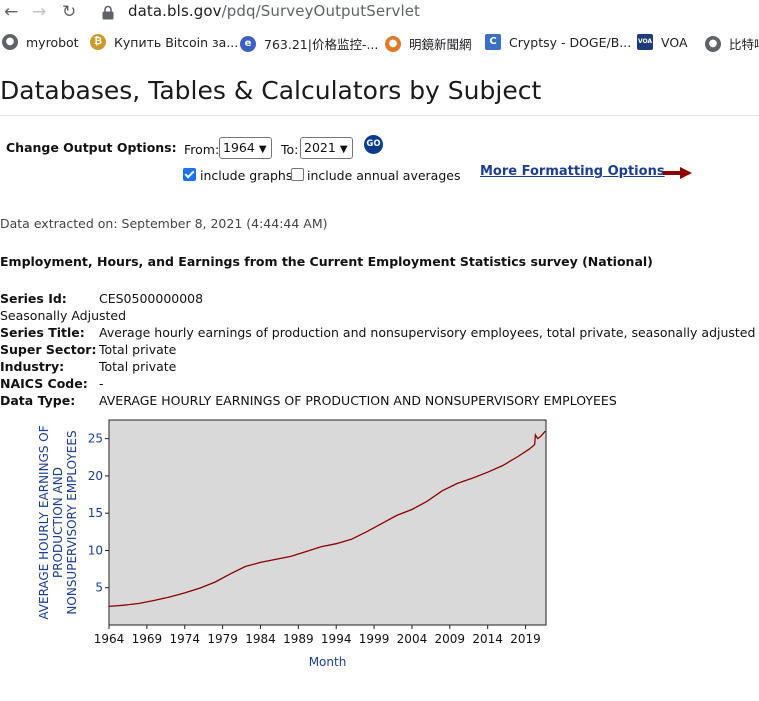 Image resolution: width=759 pixels, height=701 pixels. I want to click on x-tick-label: 2004, so click(412, 639).